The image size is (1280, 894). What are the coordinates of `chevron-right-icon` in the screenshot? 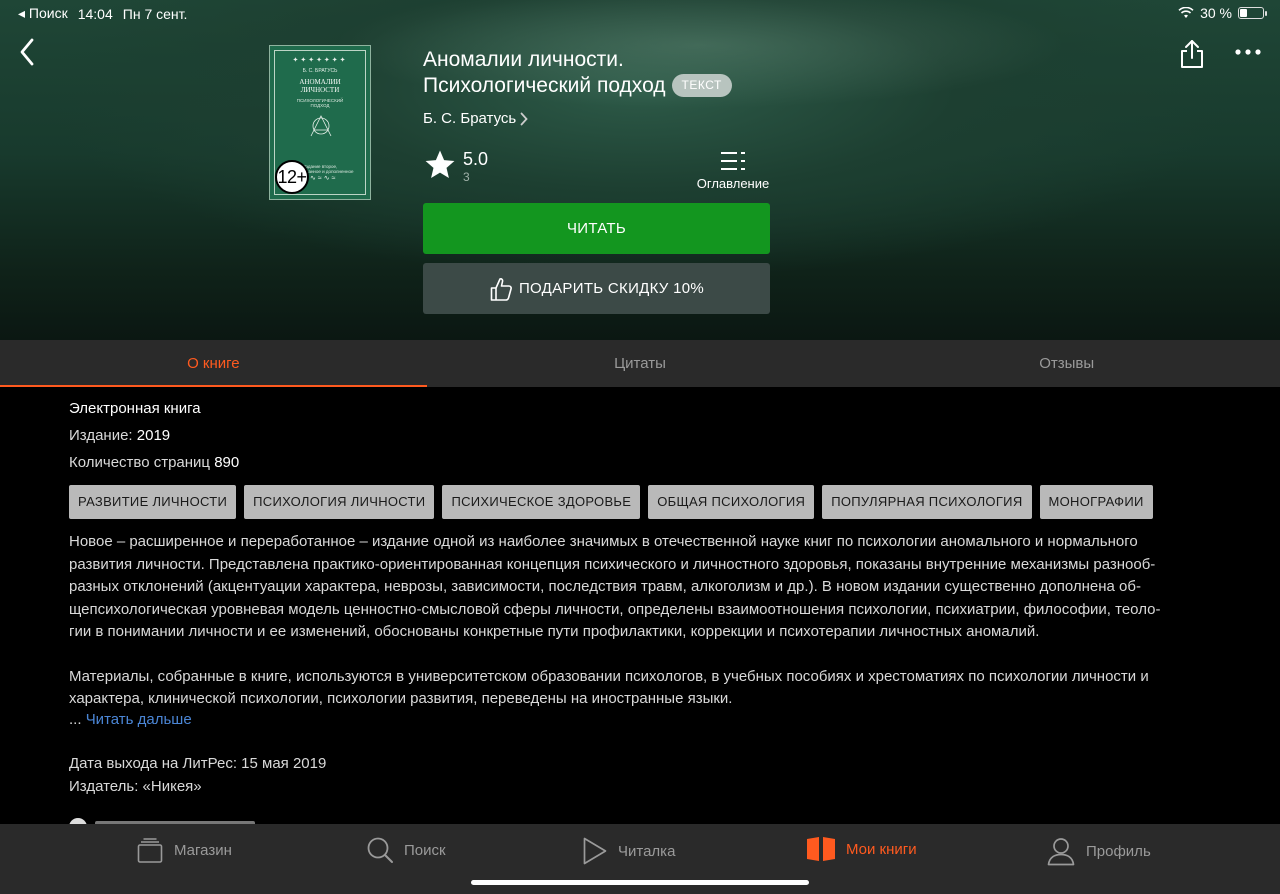 It's located at (524, 118).